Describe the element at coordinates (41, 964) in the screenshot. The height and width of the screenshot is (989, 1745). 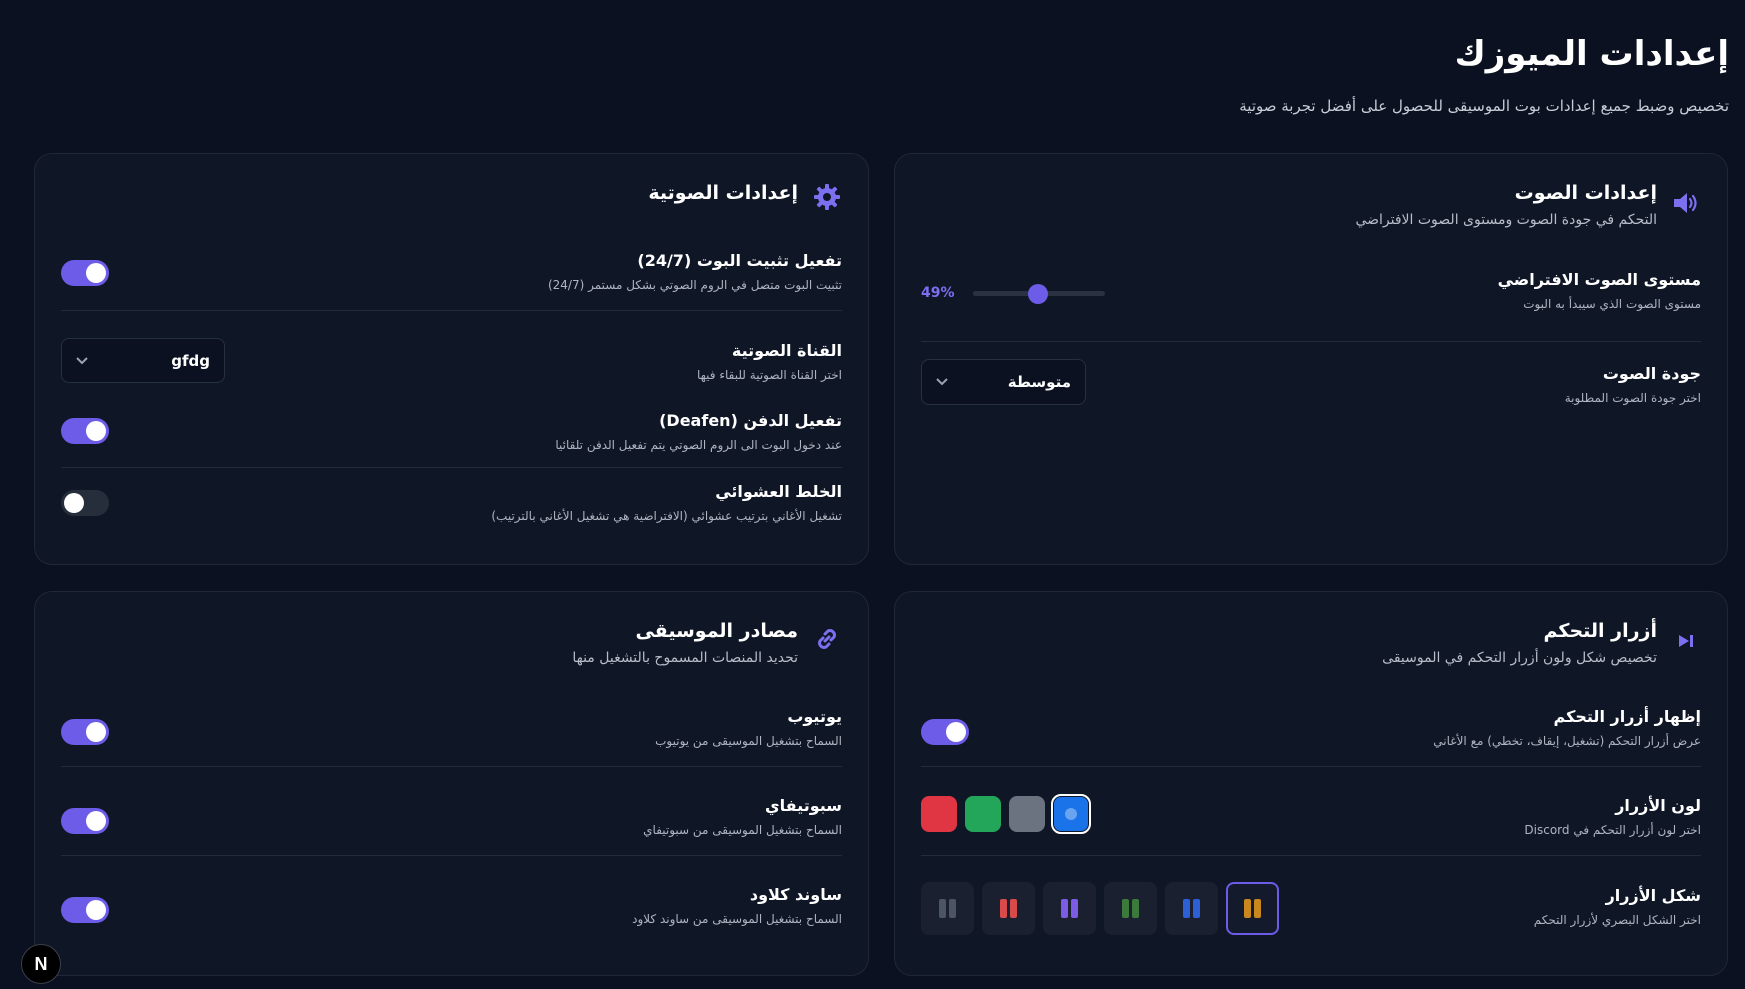
I see `next-dev-badge: N` at that location.